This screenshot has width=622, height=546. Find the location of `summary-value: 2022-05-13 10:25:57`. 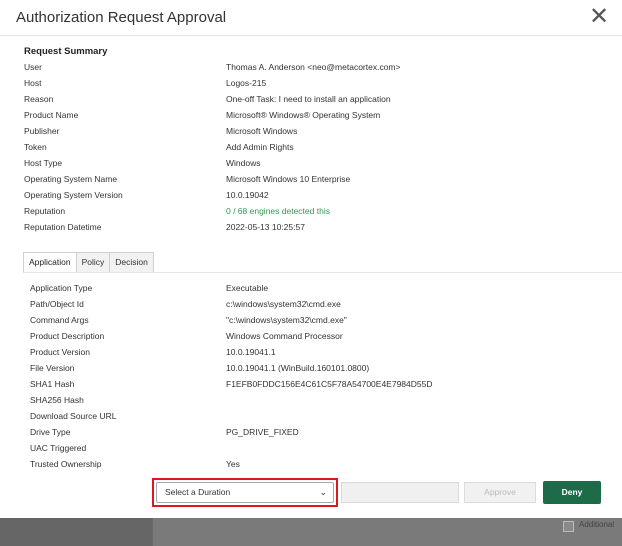

summary-value: 2022-05-13 10:25:57 is located at coordinates (265, 227).